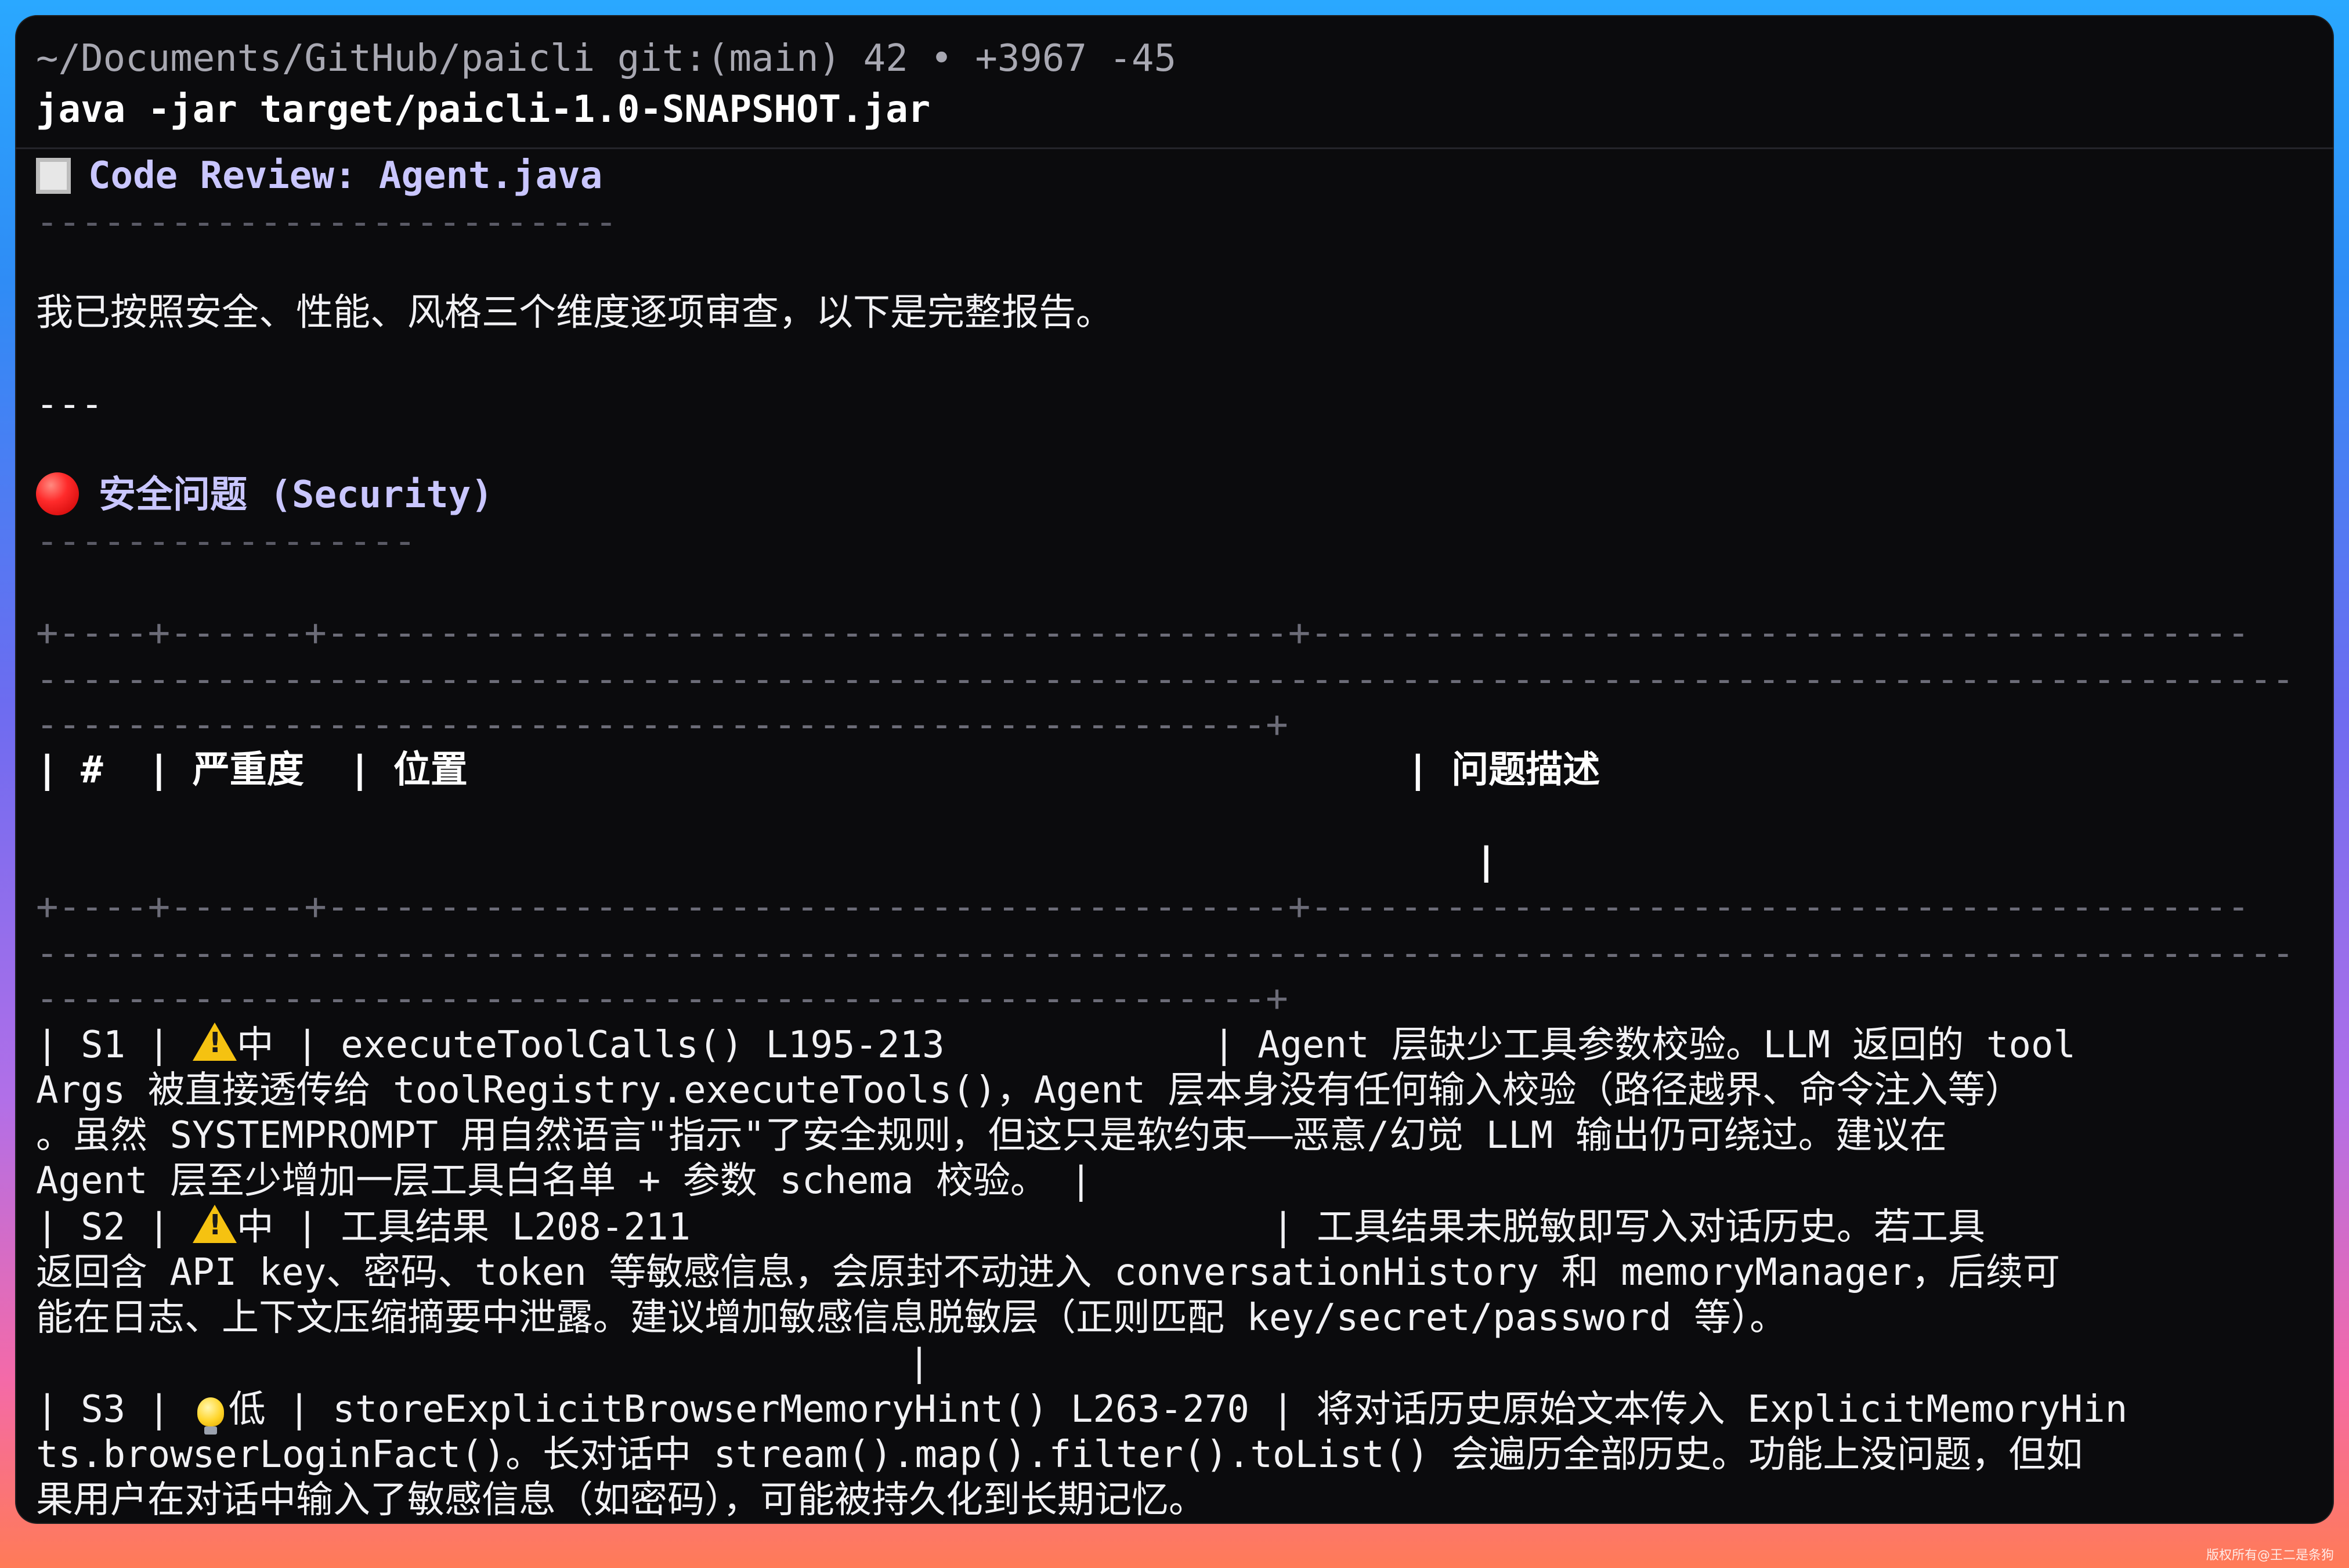 The height and width of the screenshot is (1568, 2349). I want to click on bulb-icon, so click(210, 1416).